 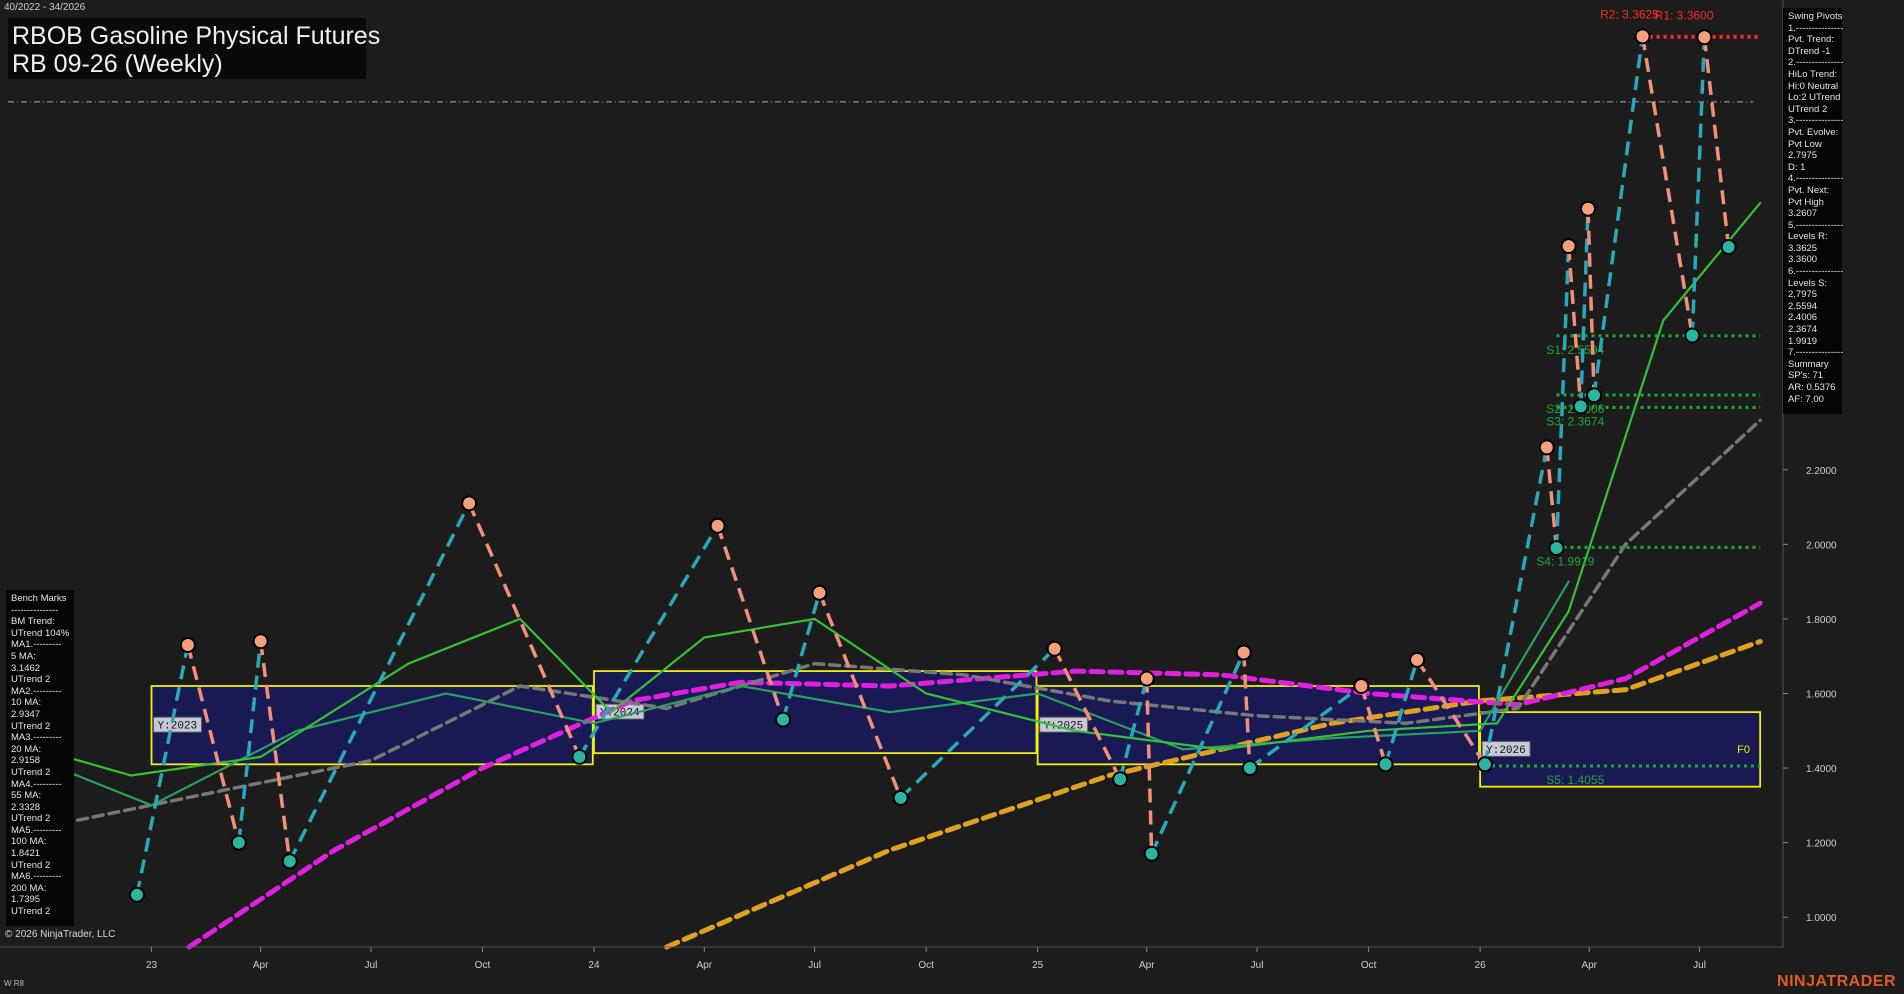 What do you see at coordinates (1803, 214) in the screenshot?
I see `swing-line: 3.2607` at bounding box center [1803, 214].